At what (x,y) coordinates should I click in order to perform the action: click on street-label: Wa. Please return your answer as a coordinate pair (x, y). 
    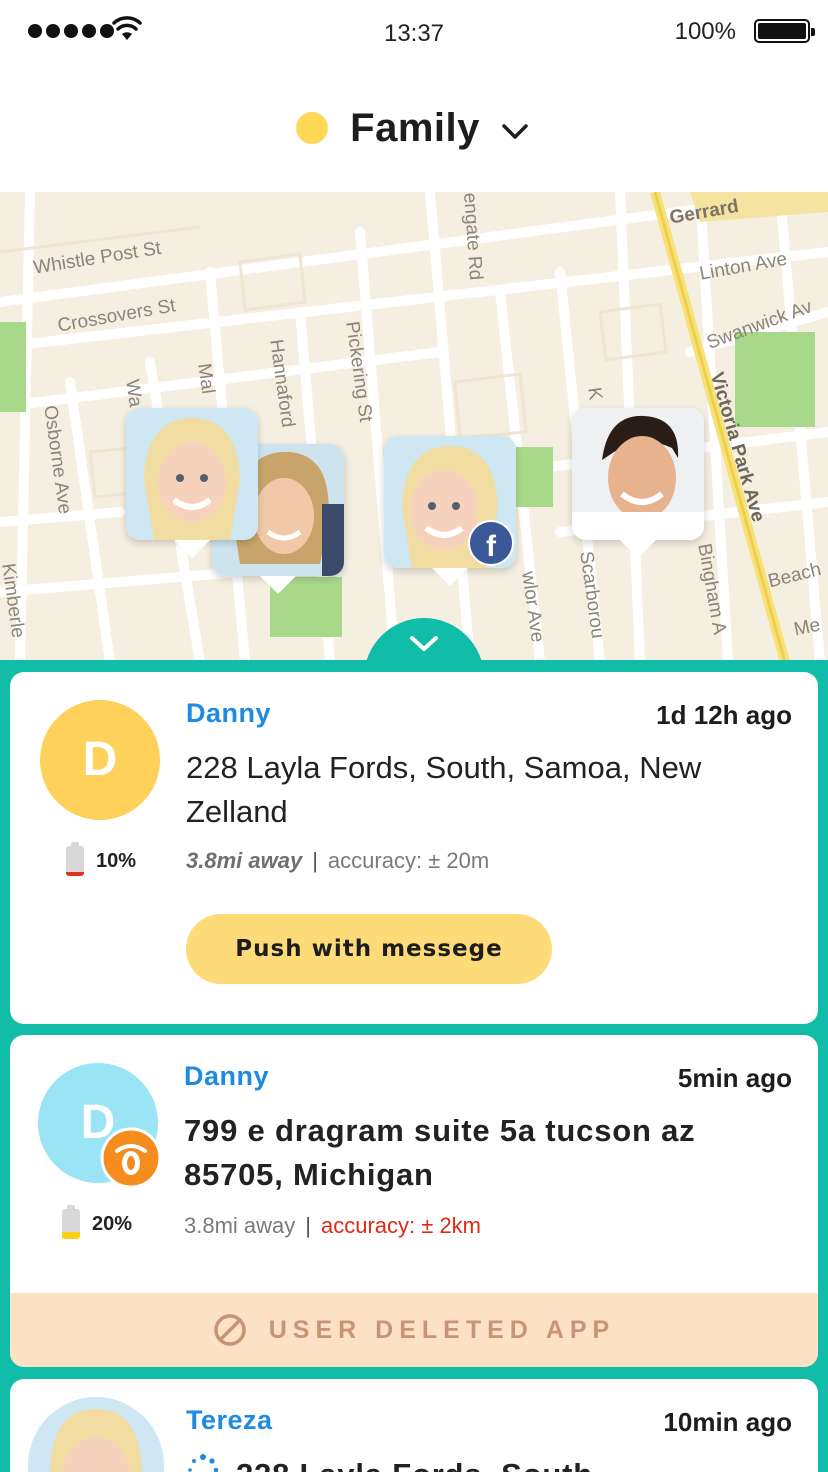
    Looking at the image, I should click on (133, 393).